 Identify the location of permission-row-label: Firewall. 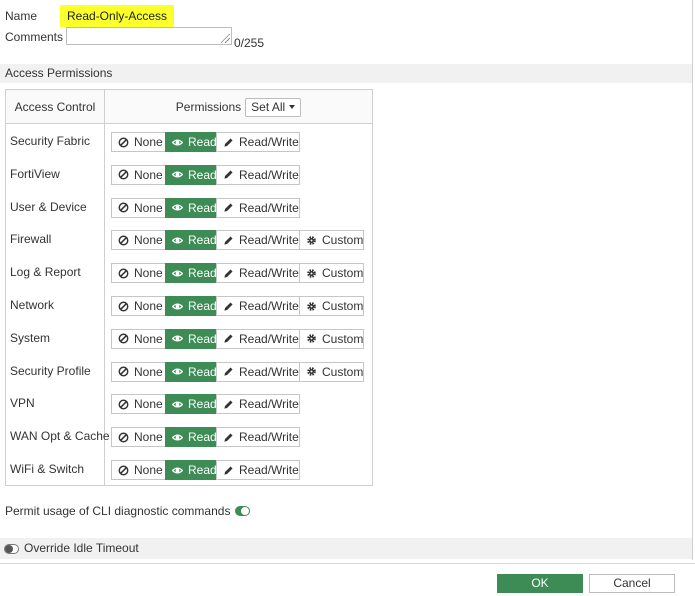
(31, 239).